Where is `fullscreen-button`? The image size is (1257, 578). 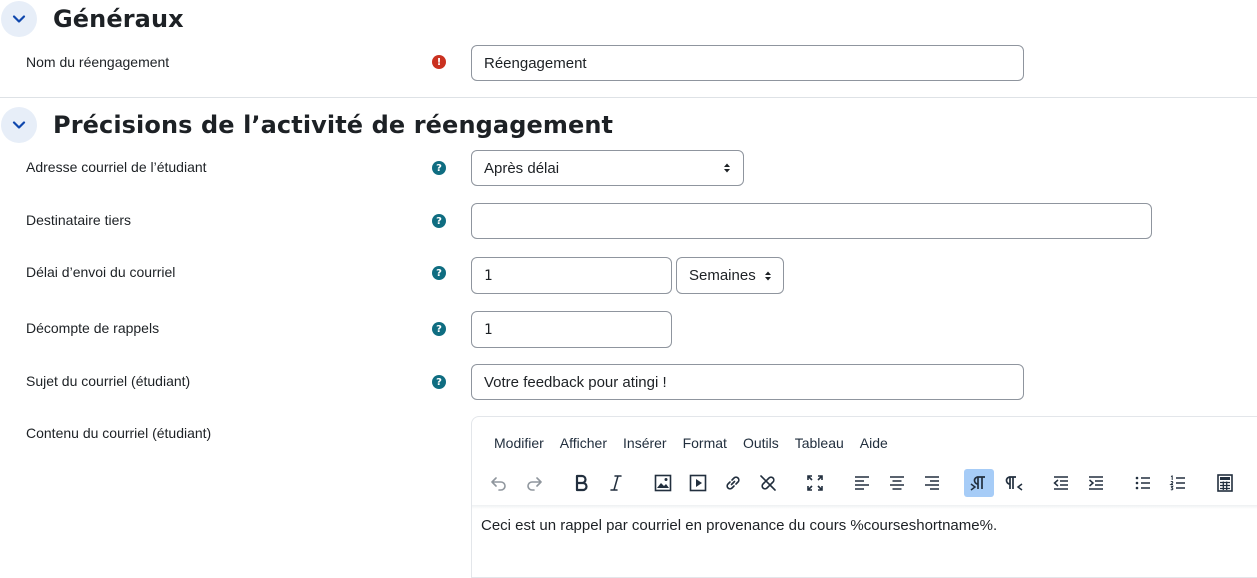
fullscreen-button is located at coordinates (815, 483).